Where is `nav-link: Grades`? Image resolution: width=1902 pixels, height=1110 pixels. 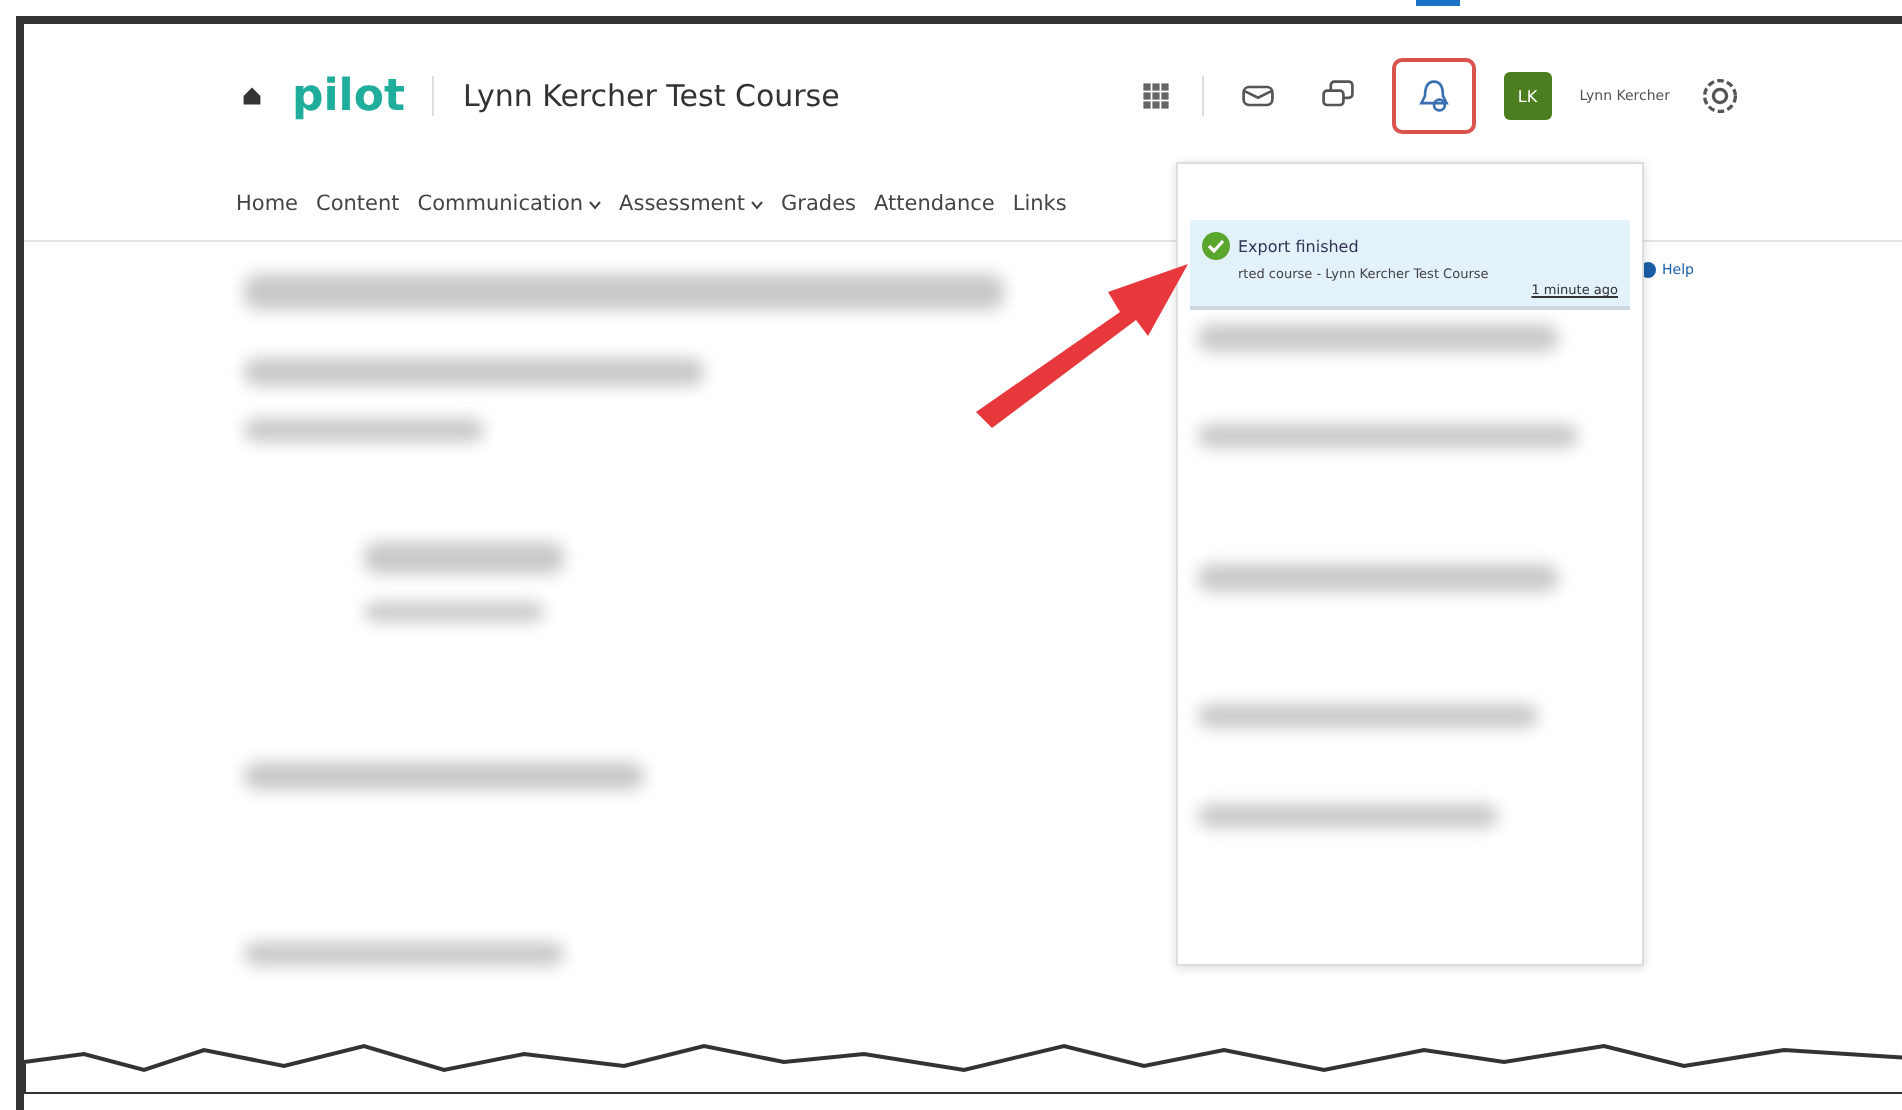 nav-link: Grades is located at coordinates (819, 204).